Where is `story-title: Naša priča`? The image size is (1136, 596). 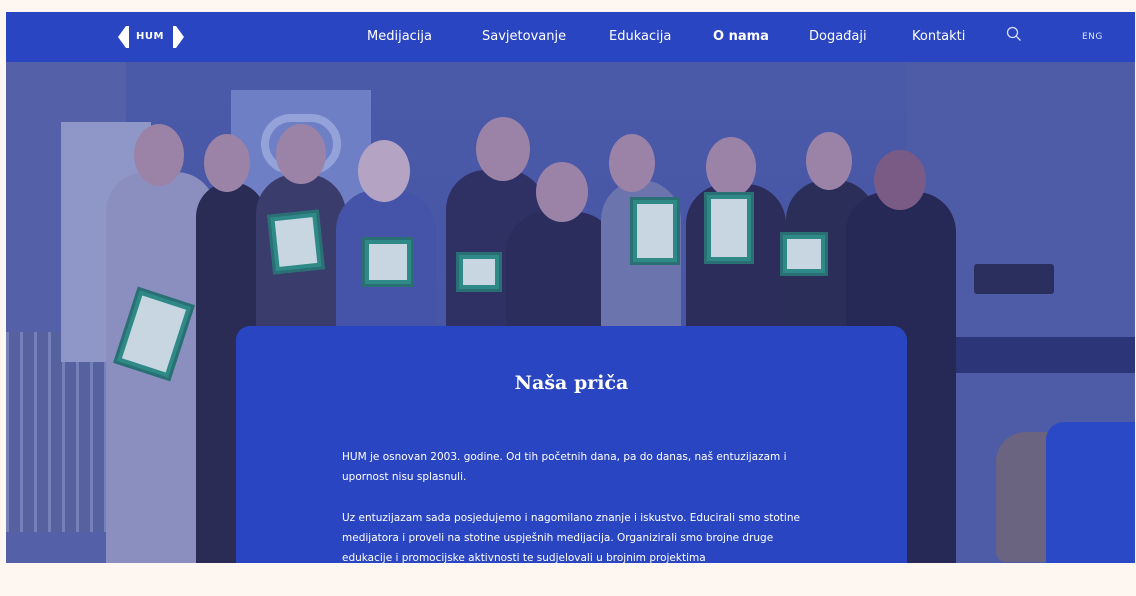
story-title: Naša priča is located at coordinates (571, 383).